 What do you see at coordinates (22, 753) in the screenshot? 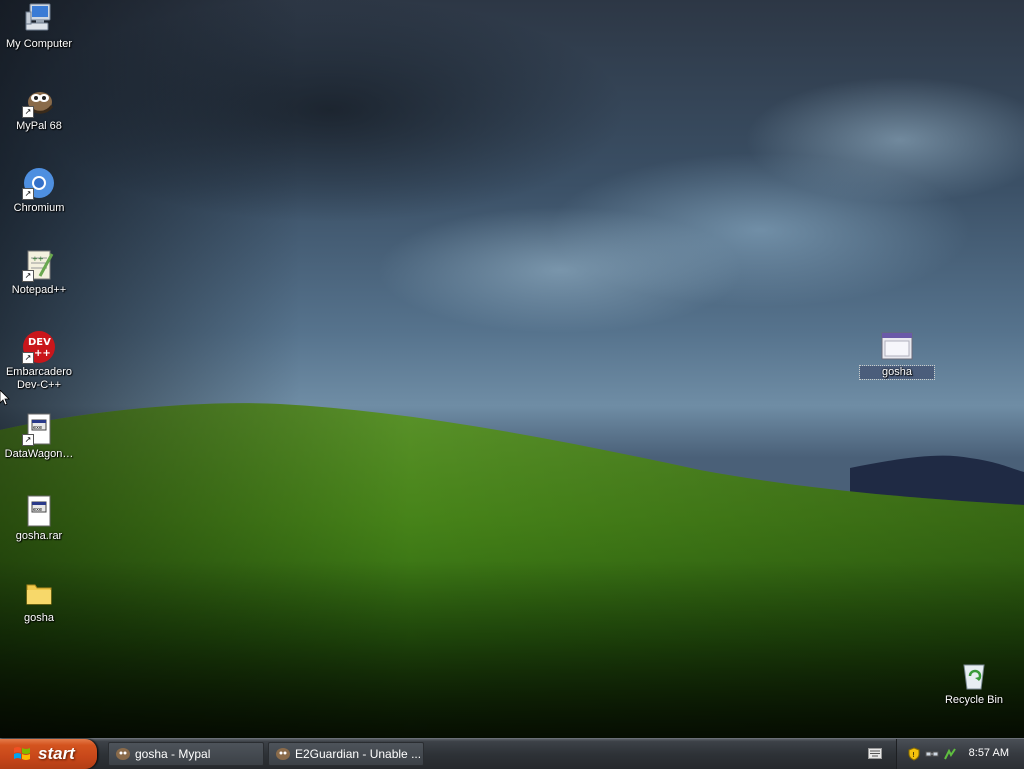
I see `windows-flag-icon` at bounding box center [22, 753].